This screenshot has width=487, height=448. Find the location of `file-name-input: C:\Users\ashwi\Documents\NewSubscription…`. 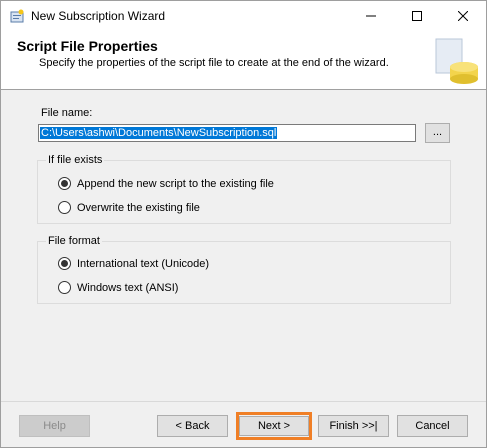

file-name-input: C:\Users\ashwi\Documents\NewSubscription… is located at coordinates (227, 133).